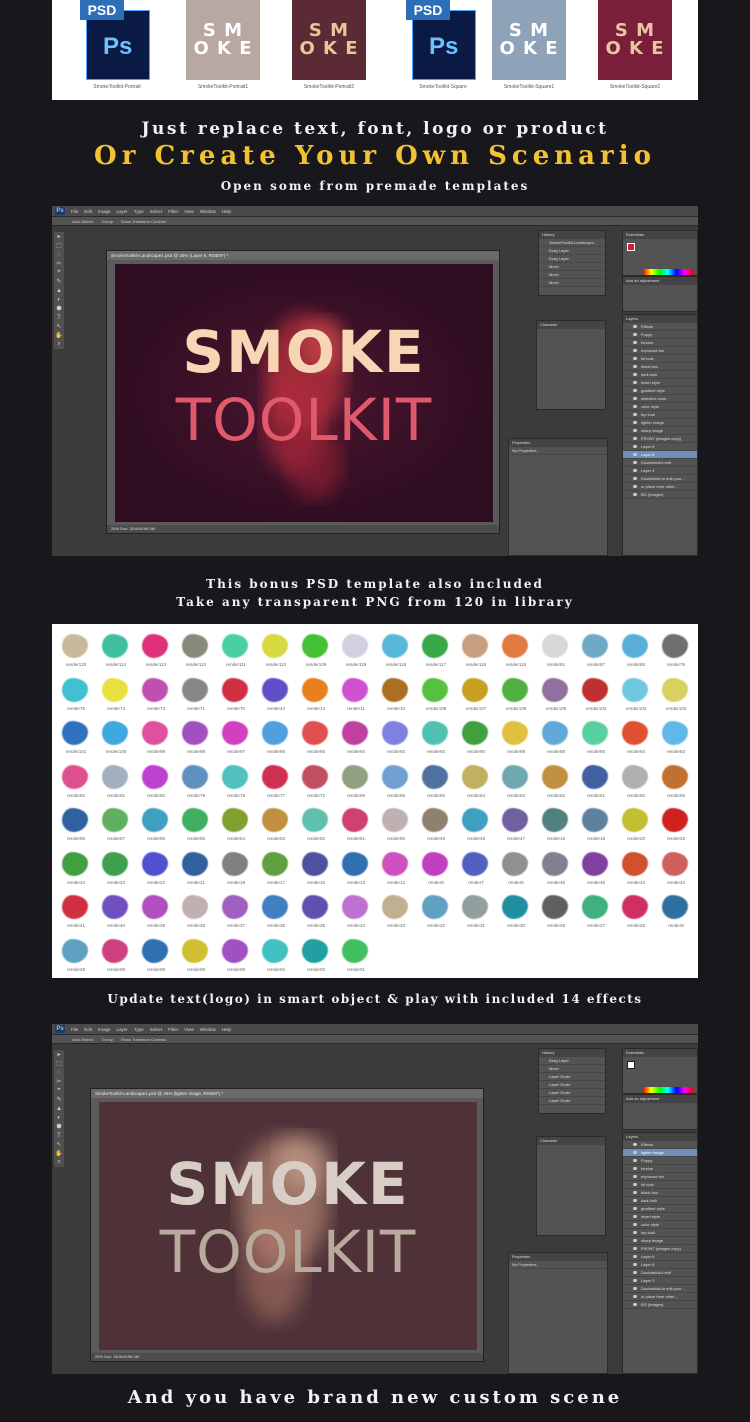  What do you see at coordinates (59, 317) in the screenshot?
I see `type-tool-icon: T` at bounding box center [59, 317].